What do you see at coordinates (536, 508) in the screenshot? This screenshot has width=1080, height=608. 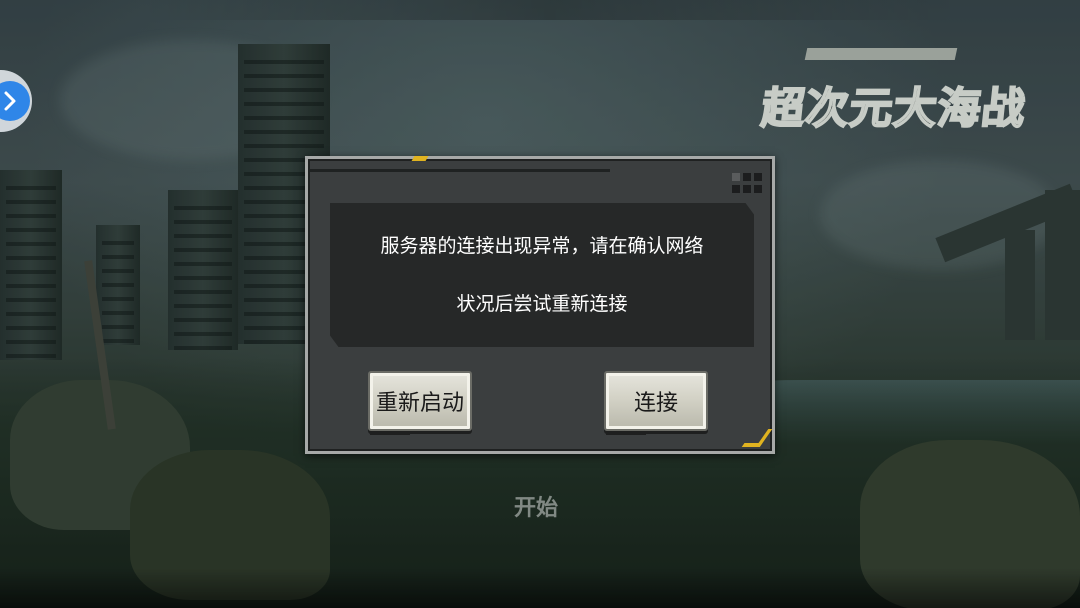 I see `start-label: 开始` at bounding box center [536, 508].